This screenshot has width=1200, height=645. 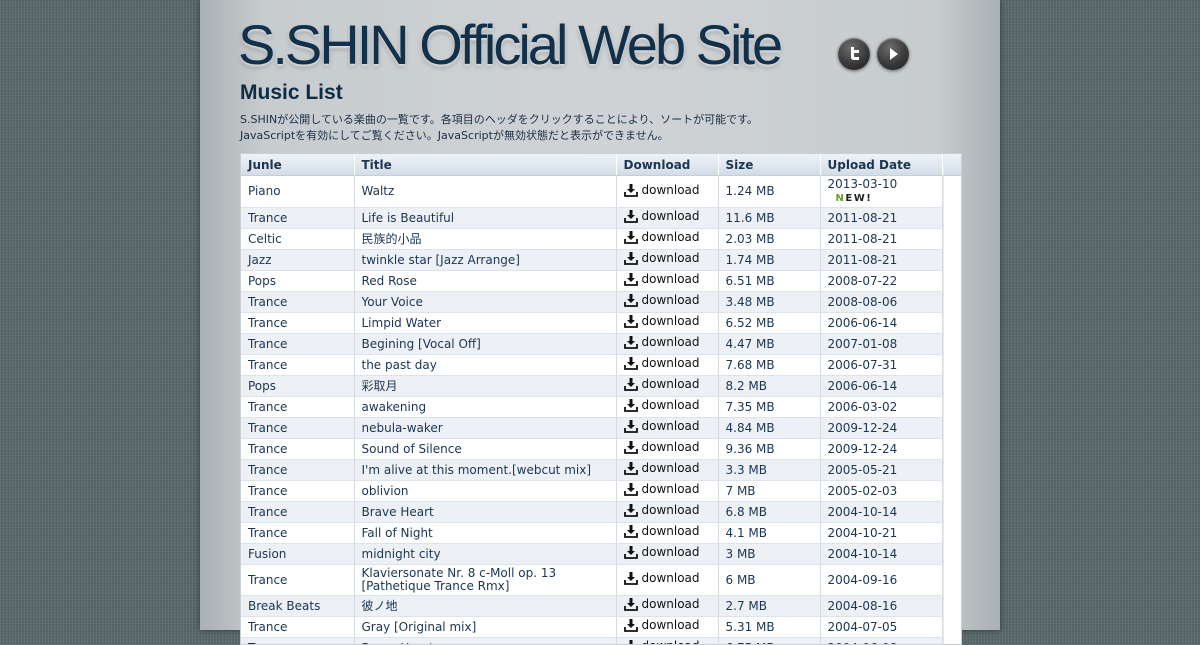 What do you see at coordinates (769, 641) in the screenshot?
I see `size-cell: 6.75 MB` at bounding box center [769, 641].